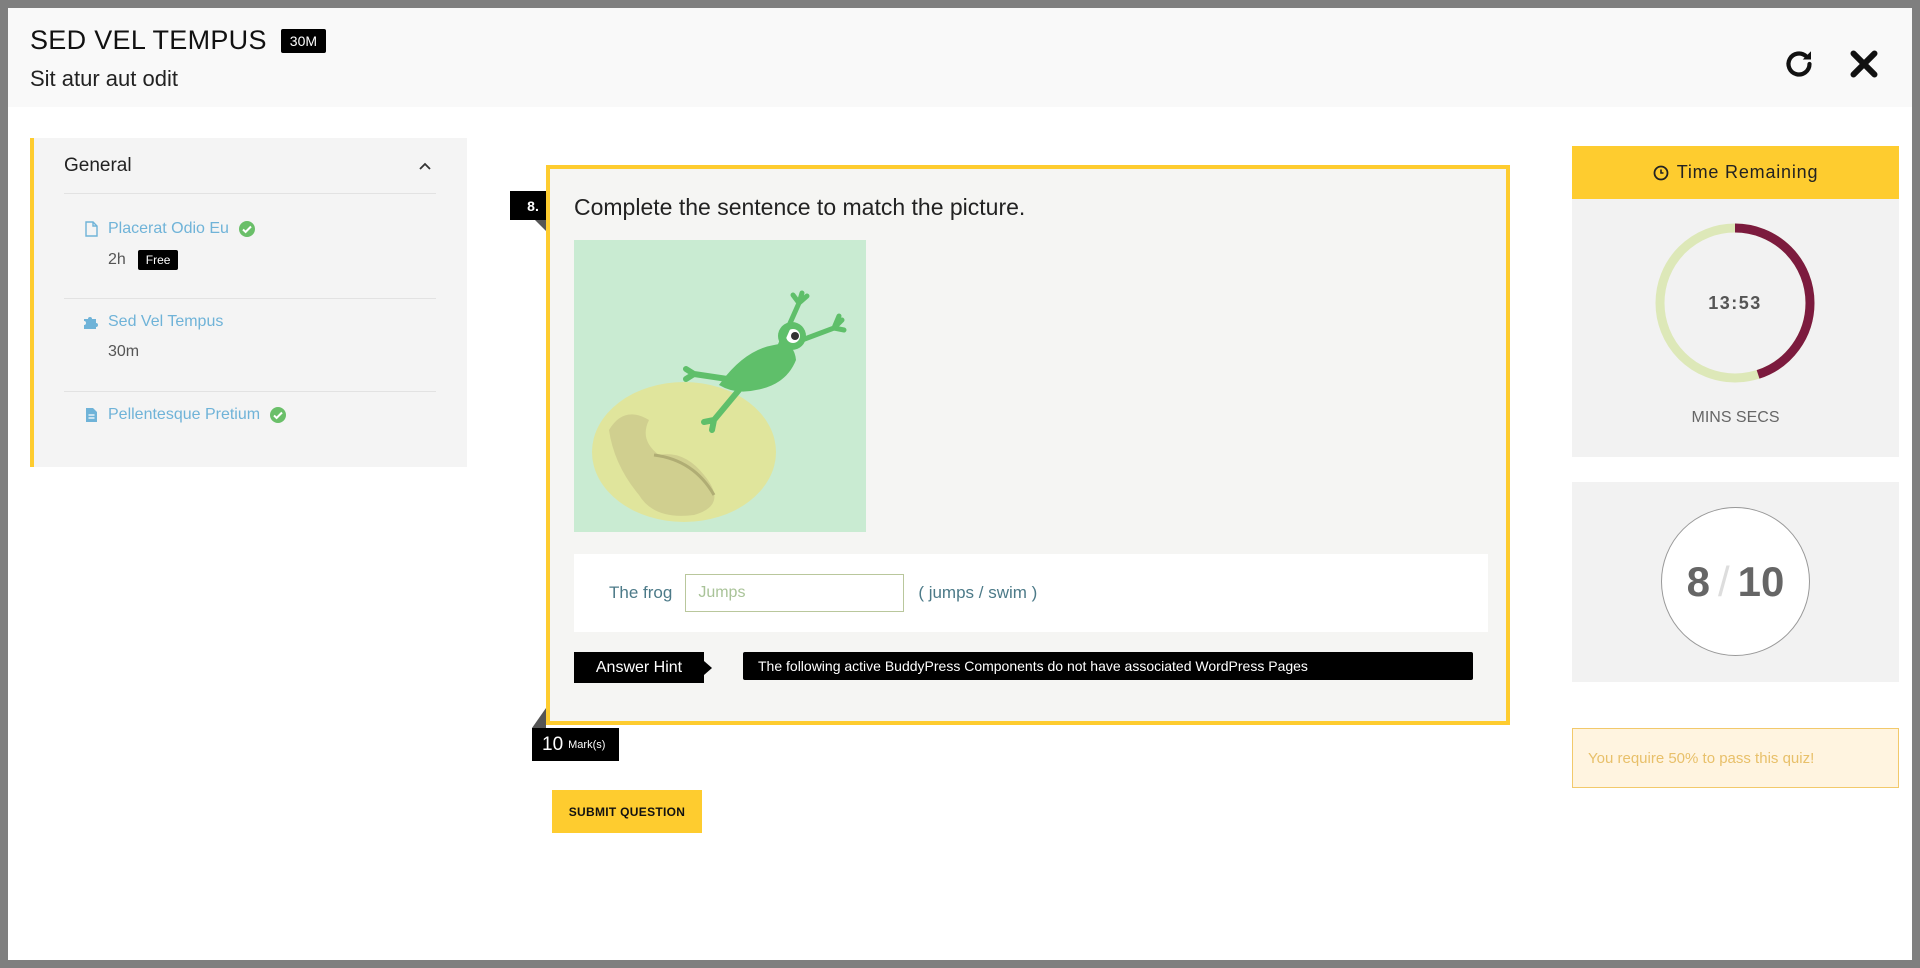  Describe the element at coordinates (104, 78) in the screenshot. I see `page-subtitle: Sit atur aut odit` at that location.